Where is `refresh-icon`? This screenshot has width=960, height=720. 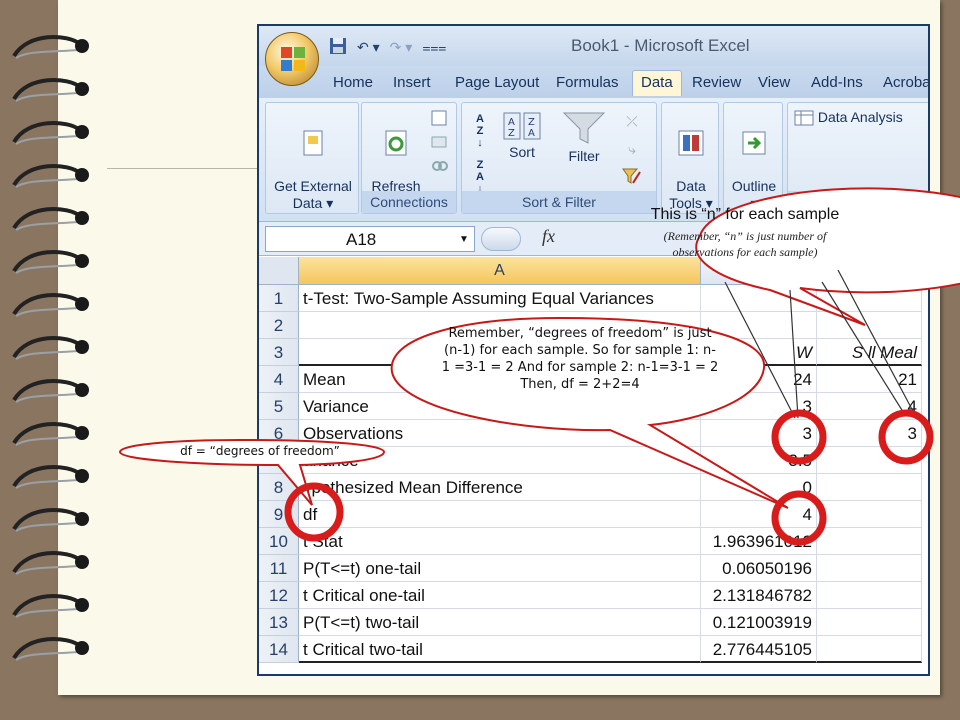 refresh-icon is located at coordinates (396, 143).